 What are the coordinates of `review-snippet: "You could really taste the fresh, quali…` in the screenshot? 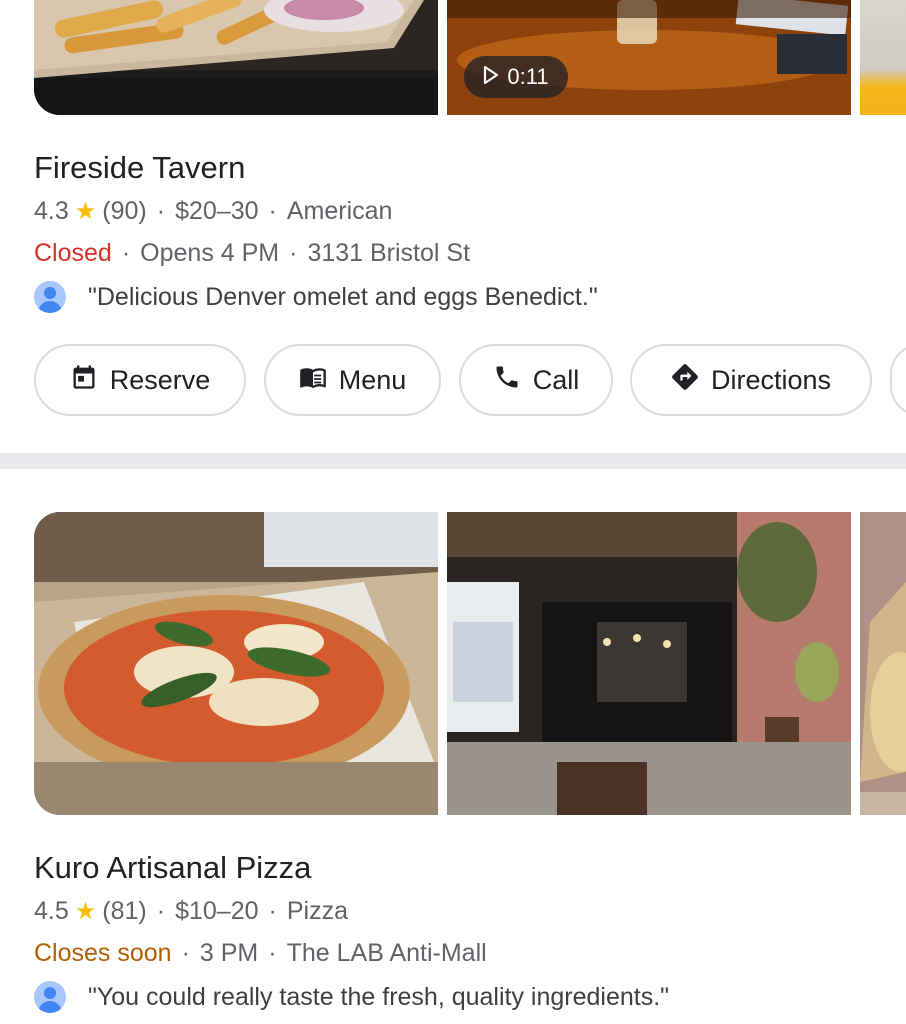 It's located at (379, 996).